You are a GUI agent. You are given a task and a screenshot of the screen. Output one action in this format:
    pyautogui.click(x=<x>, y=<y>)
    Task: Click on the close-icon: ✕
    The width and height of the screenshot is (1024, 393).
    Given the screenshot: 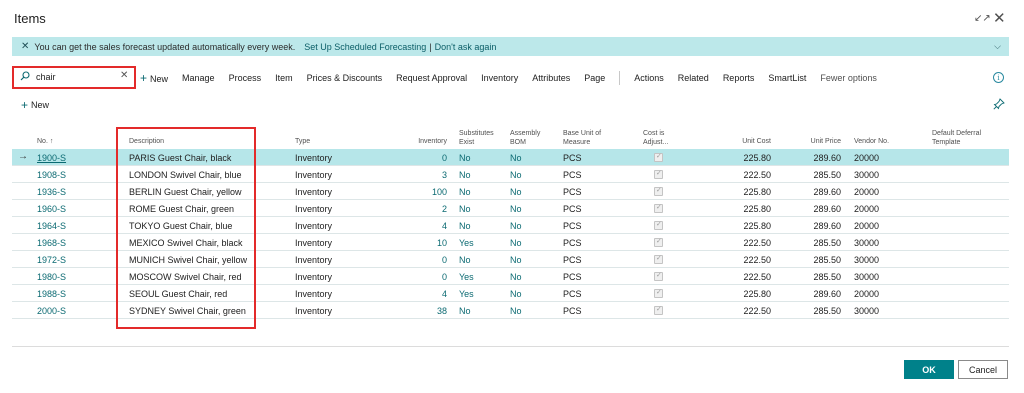 What is the action you would take?
    pyautogui.click(x=999, y=18)
    